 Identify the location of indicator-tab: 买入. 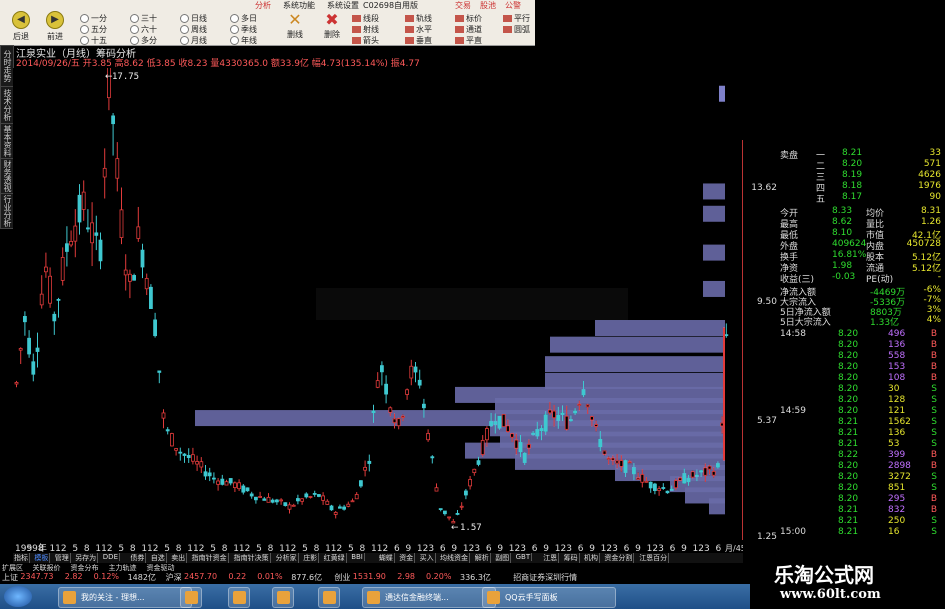
(427, 558).